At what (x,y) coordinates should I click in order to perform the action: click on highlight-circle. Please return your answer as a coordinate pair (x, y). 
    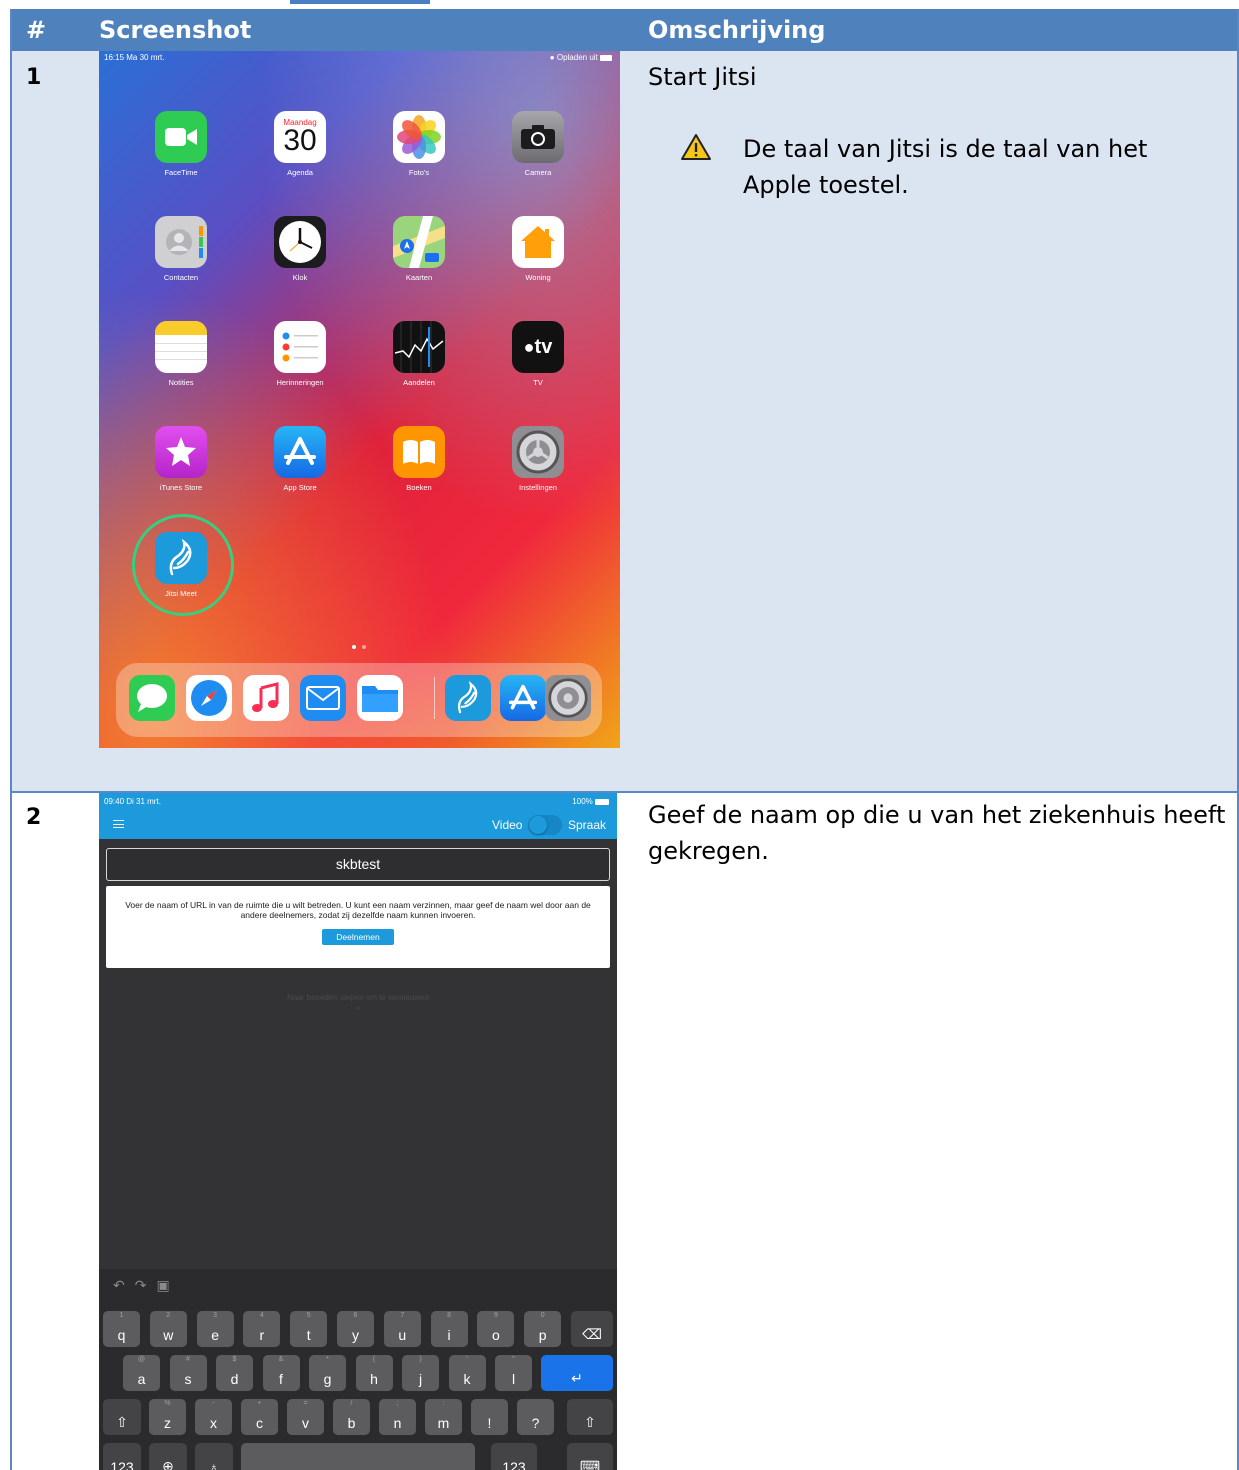
    Looking at the image, I should click on (183, 565).